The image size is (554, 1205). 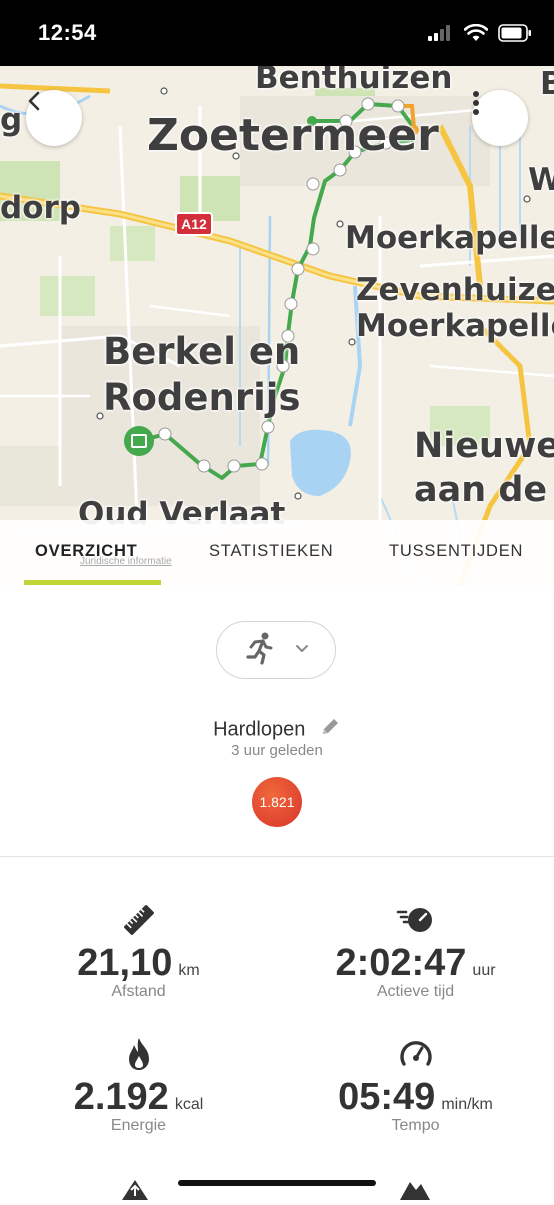 I want to click on map-label-moerkapelle-2: Moerkapelle, so click(x=455, y=326).